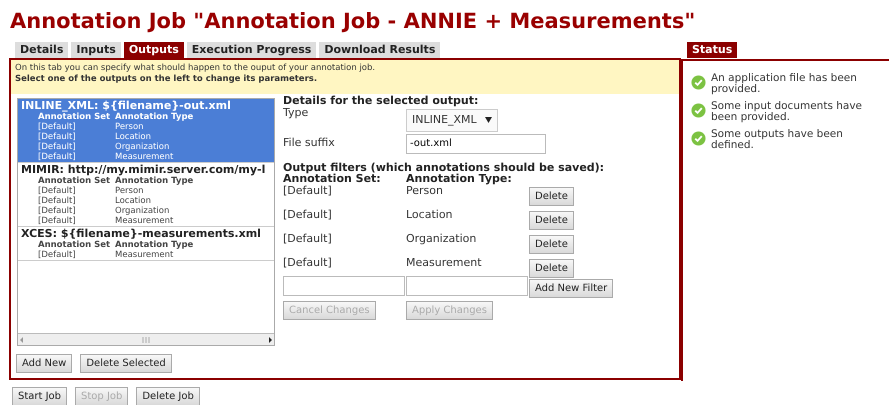  What do you see at coordinates (571, 288) in the screenshot?
I see `add-filter-button: Add New Filter` at bounding box center [571, 288].